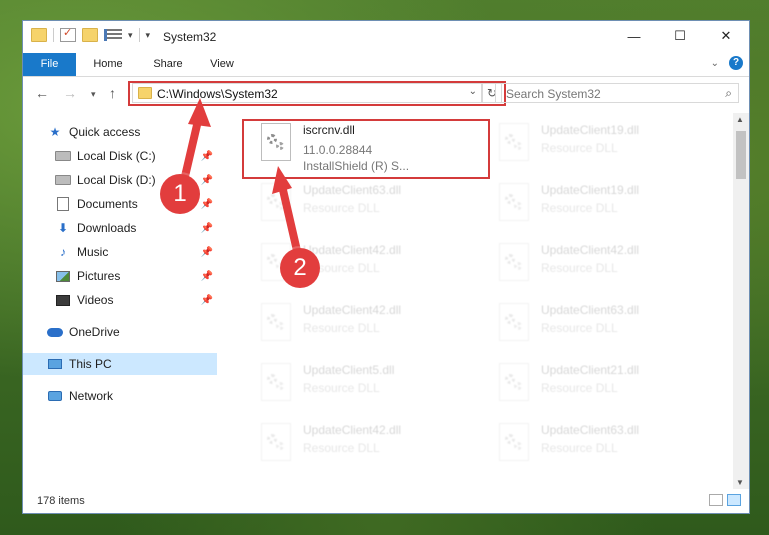 The height and width of the screenshot is (535, 769). Describe the element at coordinates (68, 34) in the screenshot. I see `properties-icon` at that location.